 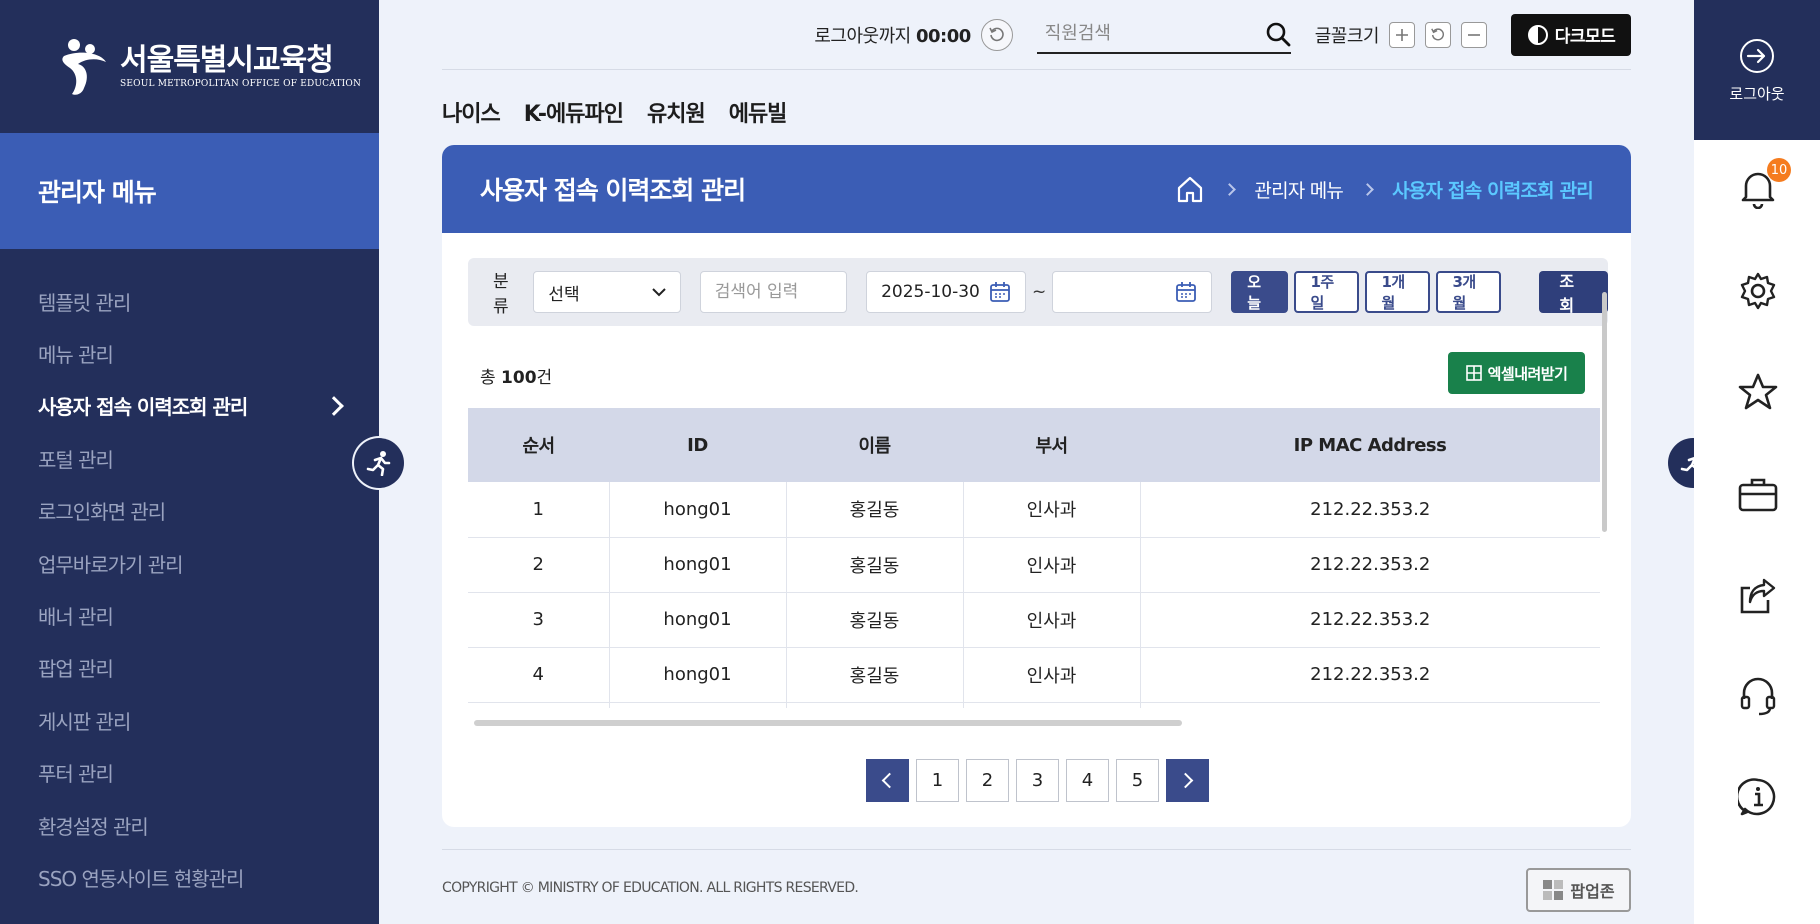 What do you see at coordinates (1036, 35) in the screenshot?
I see `top-bar: 로그아웃까지 00:00 글꼴크기 다크모드` at bounding box center [1036, 35].